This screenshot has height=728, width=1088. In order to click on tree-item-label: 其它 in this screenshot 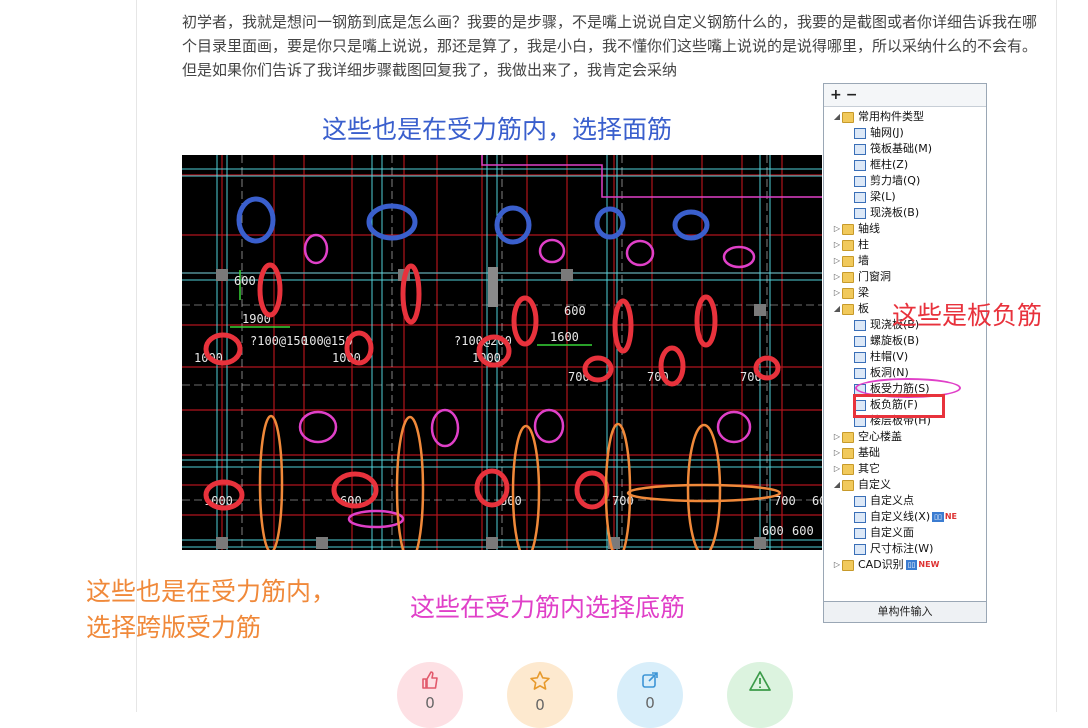, I will do `click(869, 468)`.